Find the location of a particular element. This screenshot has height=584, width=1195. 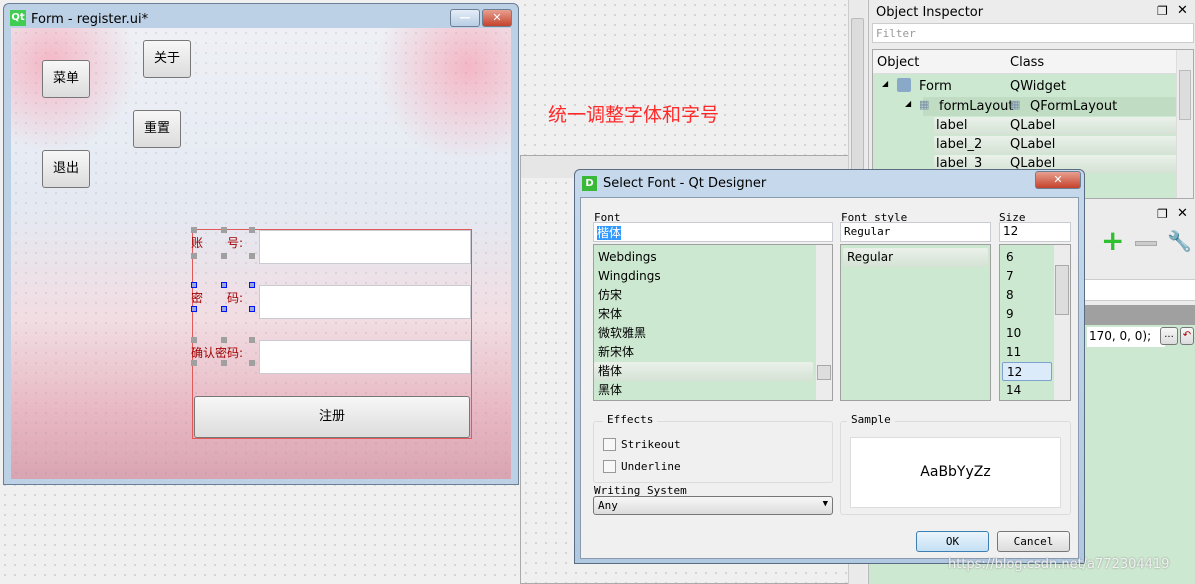

tree-row-label: label QLabel is located at coordinates (1056, 126).